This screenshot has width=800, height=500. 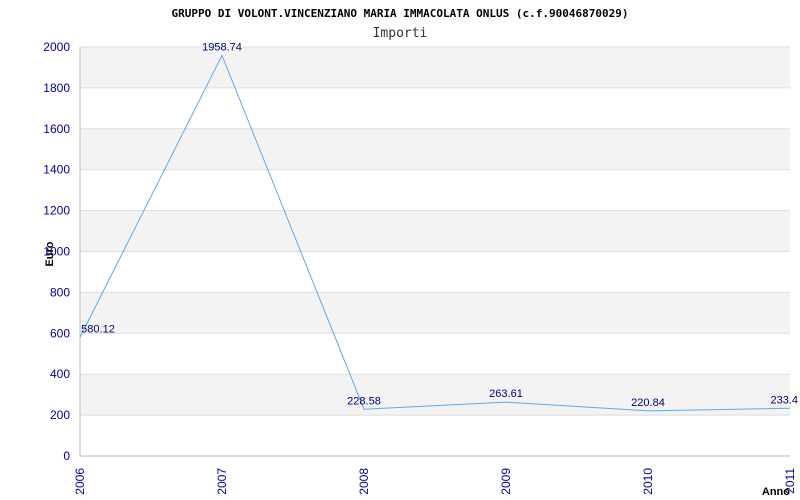 I want to click on data-label: 220.84, so click(x=648, y=403).